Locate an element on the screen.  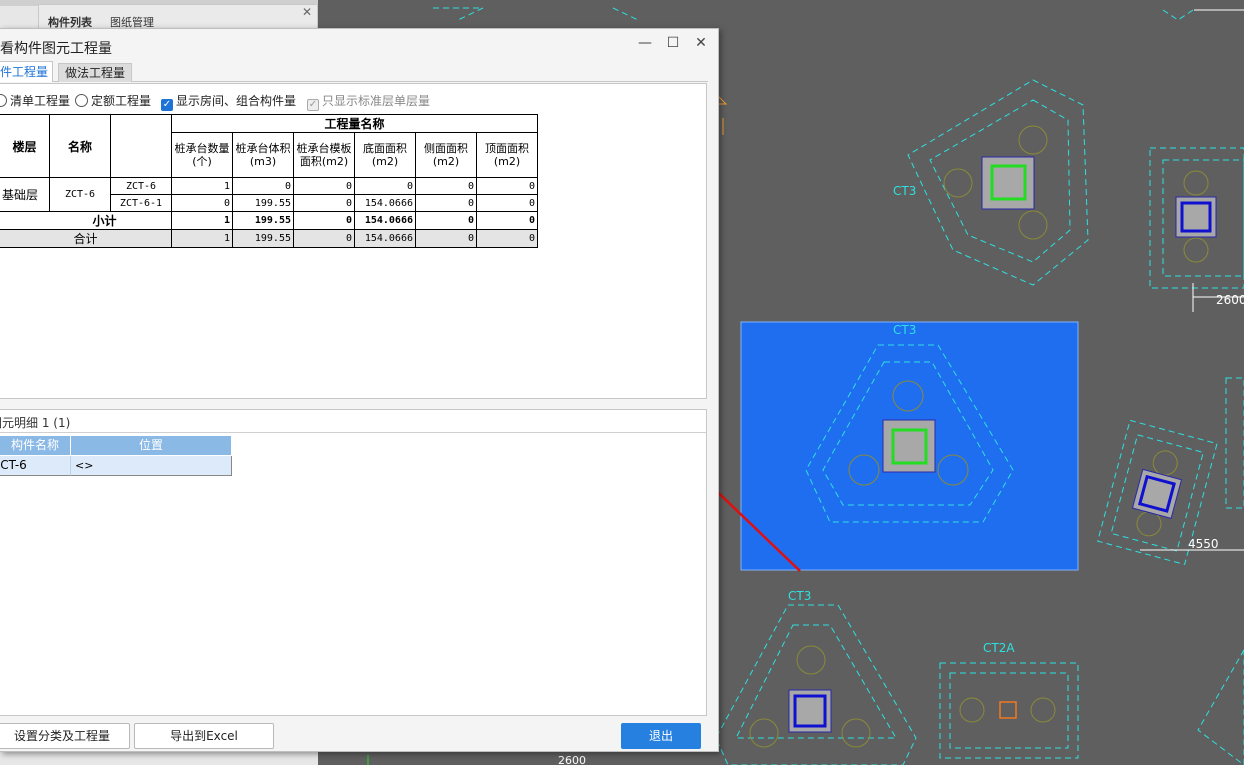
table-row: 基础层 ZCT-6 ZCT-6 1 0 0 0 0 0 is located at coordinates (269, 194).